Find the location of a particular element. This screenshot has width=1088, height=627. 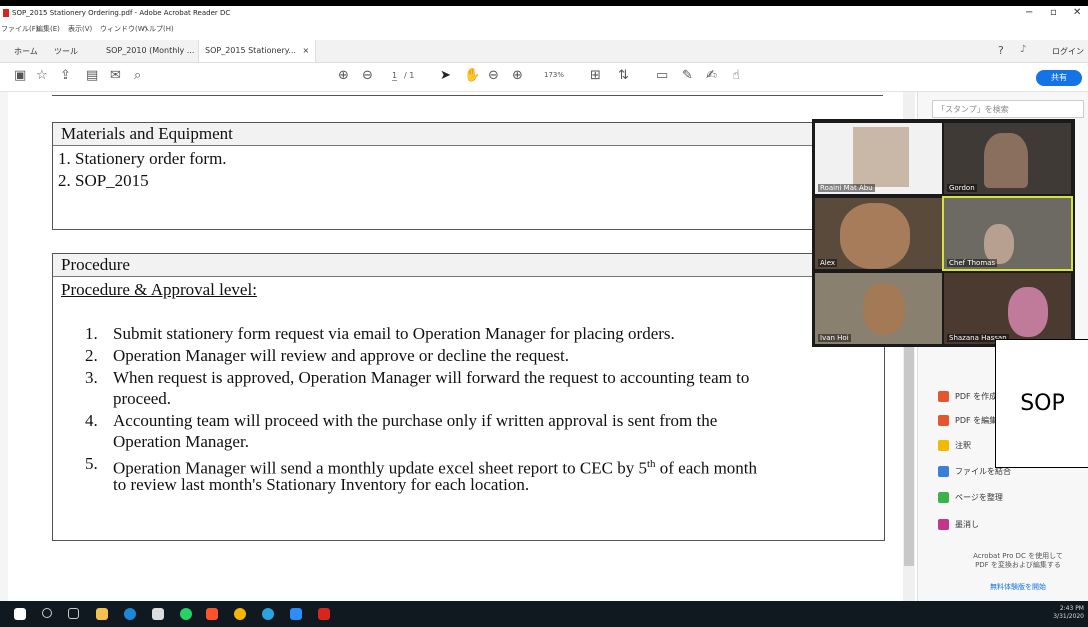

free-trial-link: 無料体験版を開始 is located at coordinates (1018, 587).